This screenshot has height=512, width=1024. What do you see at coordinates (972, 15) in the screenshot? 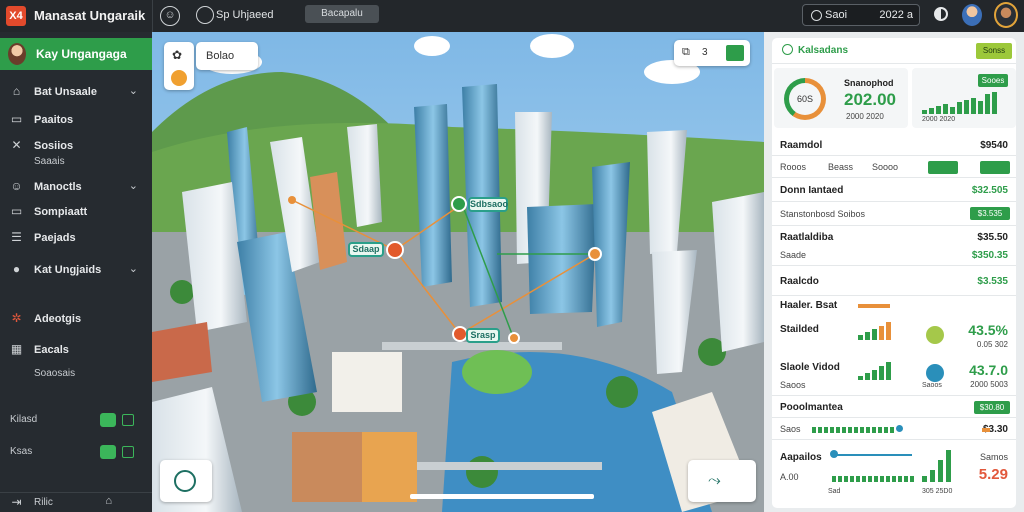
I see `notification-avatar` at bounding box center [972, 15].